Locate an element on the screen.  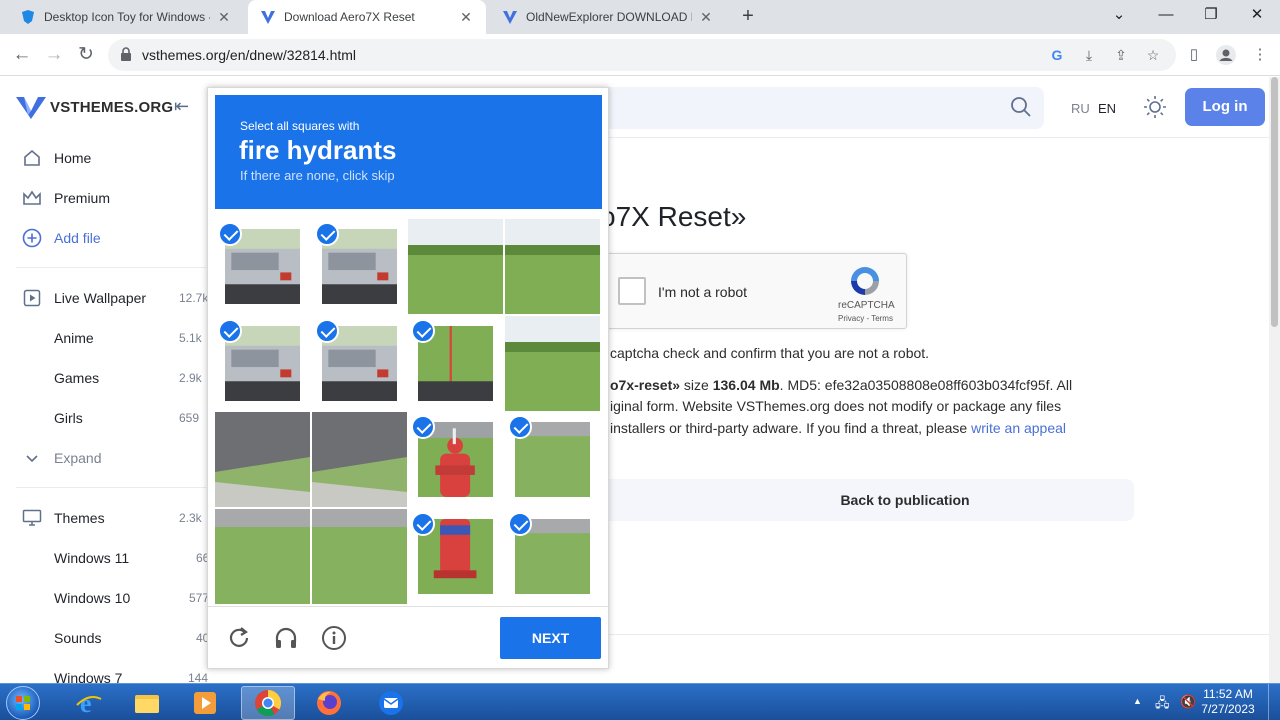
chrome-menu-icon: ⋮ is located at coordinates (1260, 55).